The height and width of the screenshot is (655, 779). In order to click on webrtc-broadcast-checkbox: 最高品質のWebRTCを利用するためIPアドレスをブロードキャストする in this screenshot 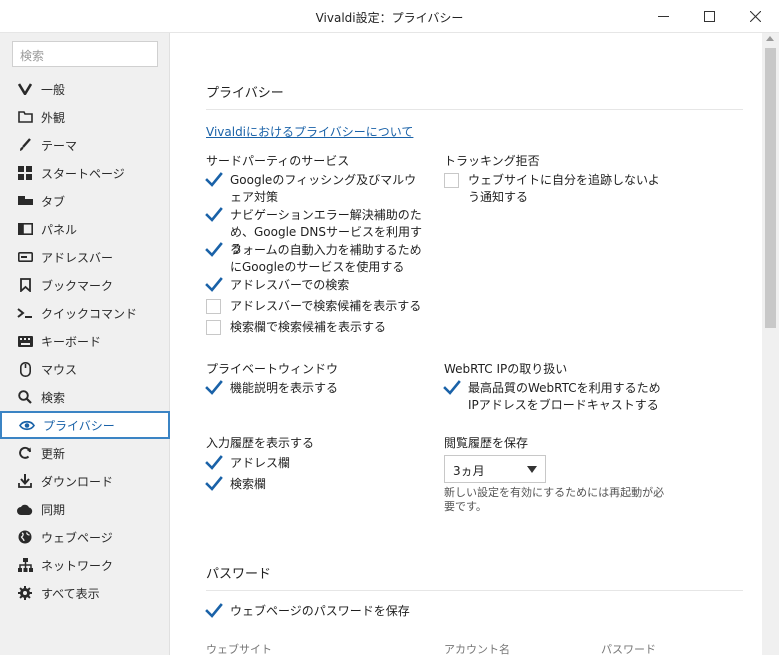, I will do `click(556, 397)`.